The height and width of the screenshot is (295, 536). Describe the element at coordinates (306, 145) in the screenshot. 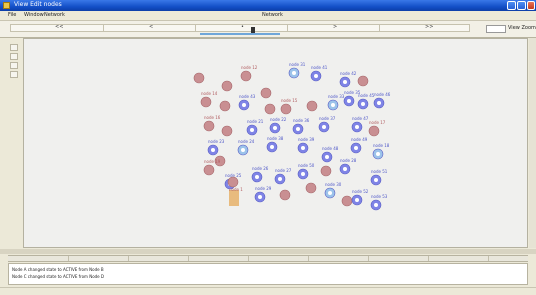

I see `network-node: node 39` at that location.